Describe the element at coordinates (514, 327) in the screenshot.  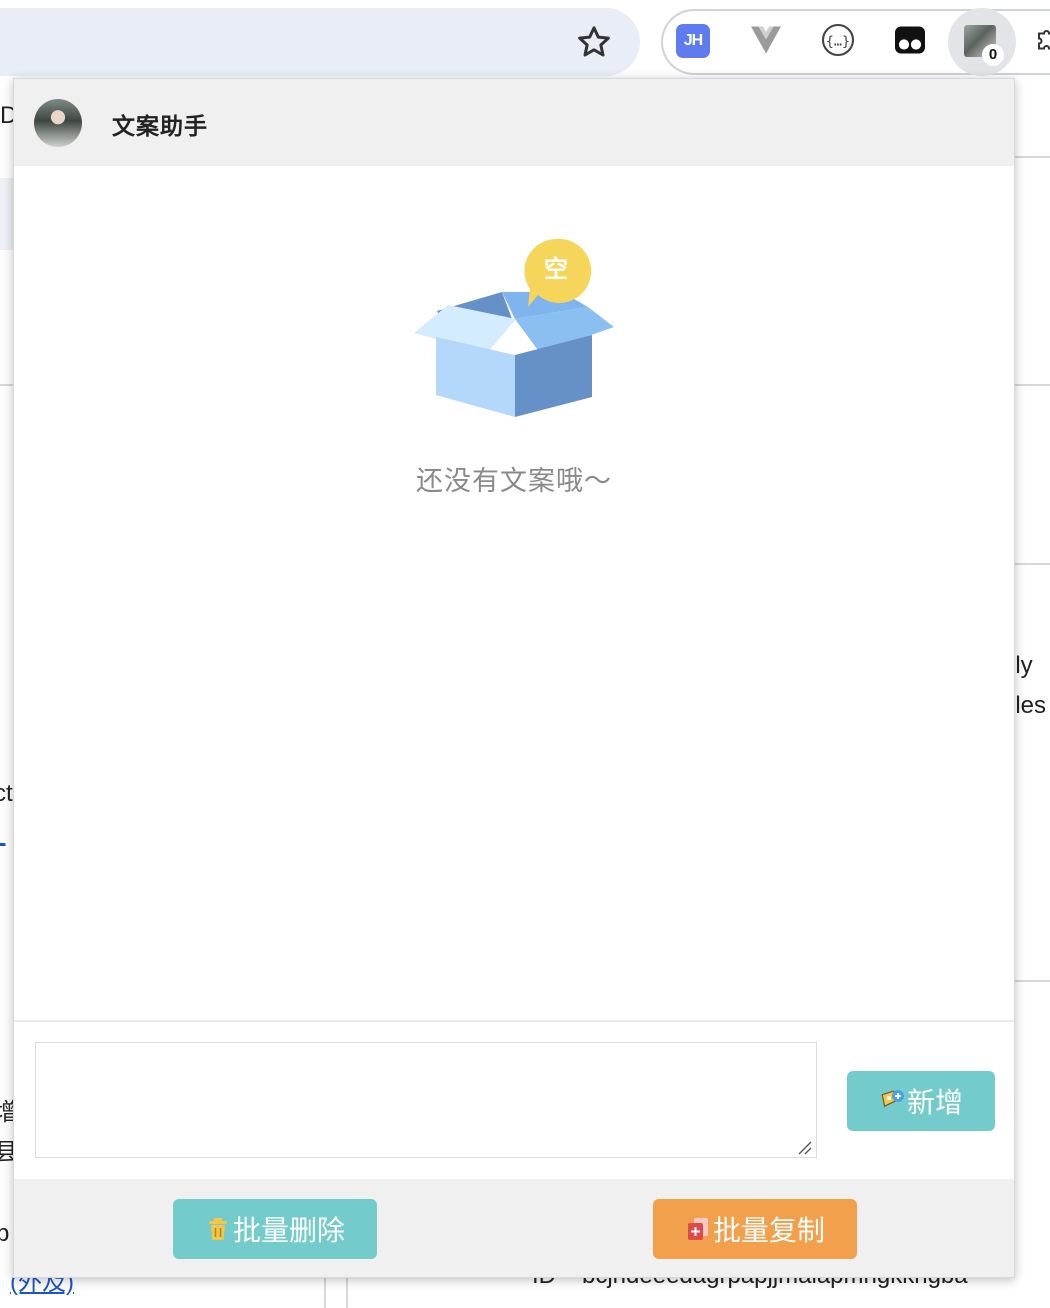
I see `empty-box-icon` at that location.